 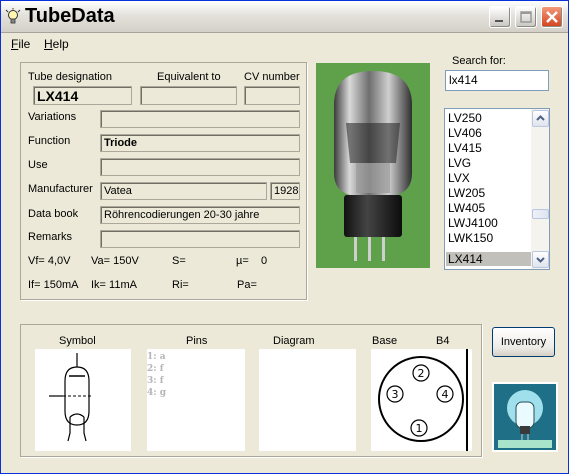 What do you see at coordinates (20, 44) in the screenshot?
I see `menu-file: File` at bounding box center [20, 44].